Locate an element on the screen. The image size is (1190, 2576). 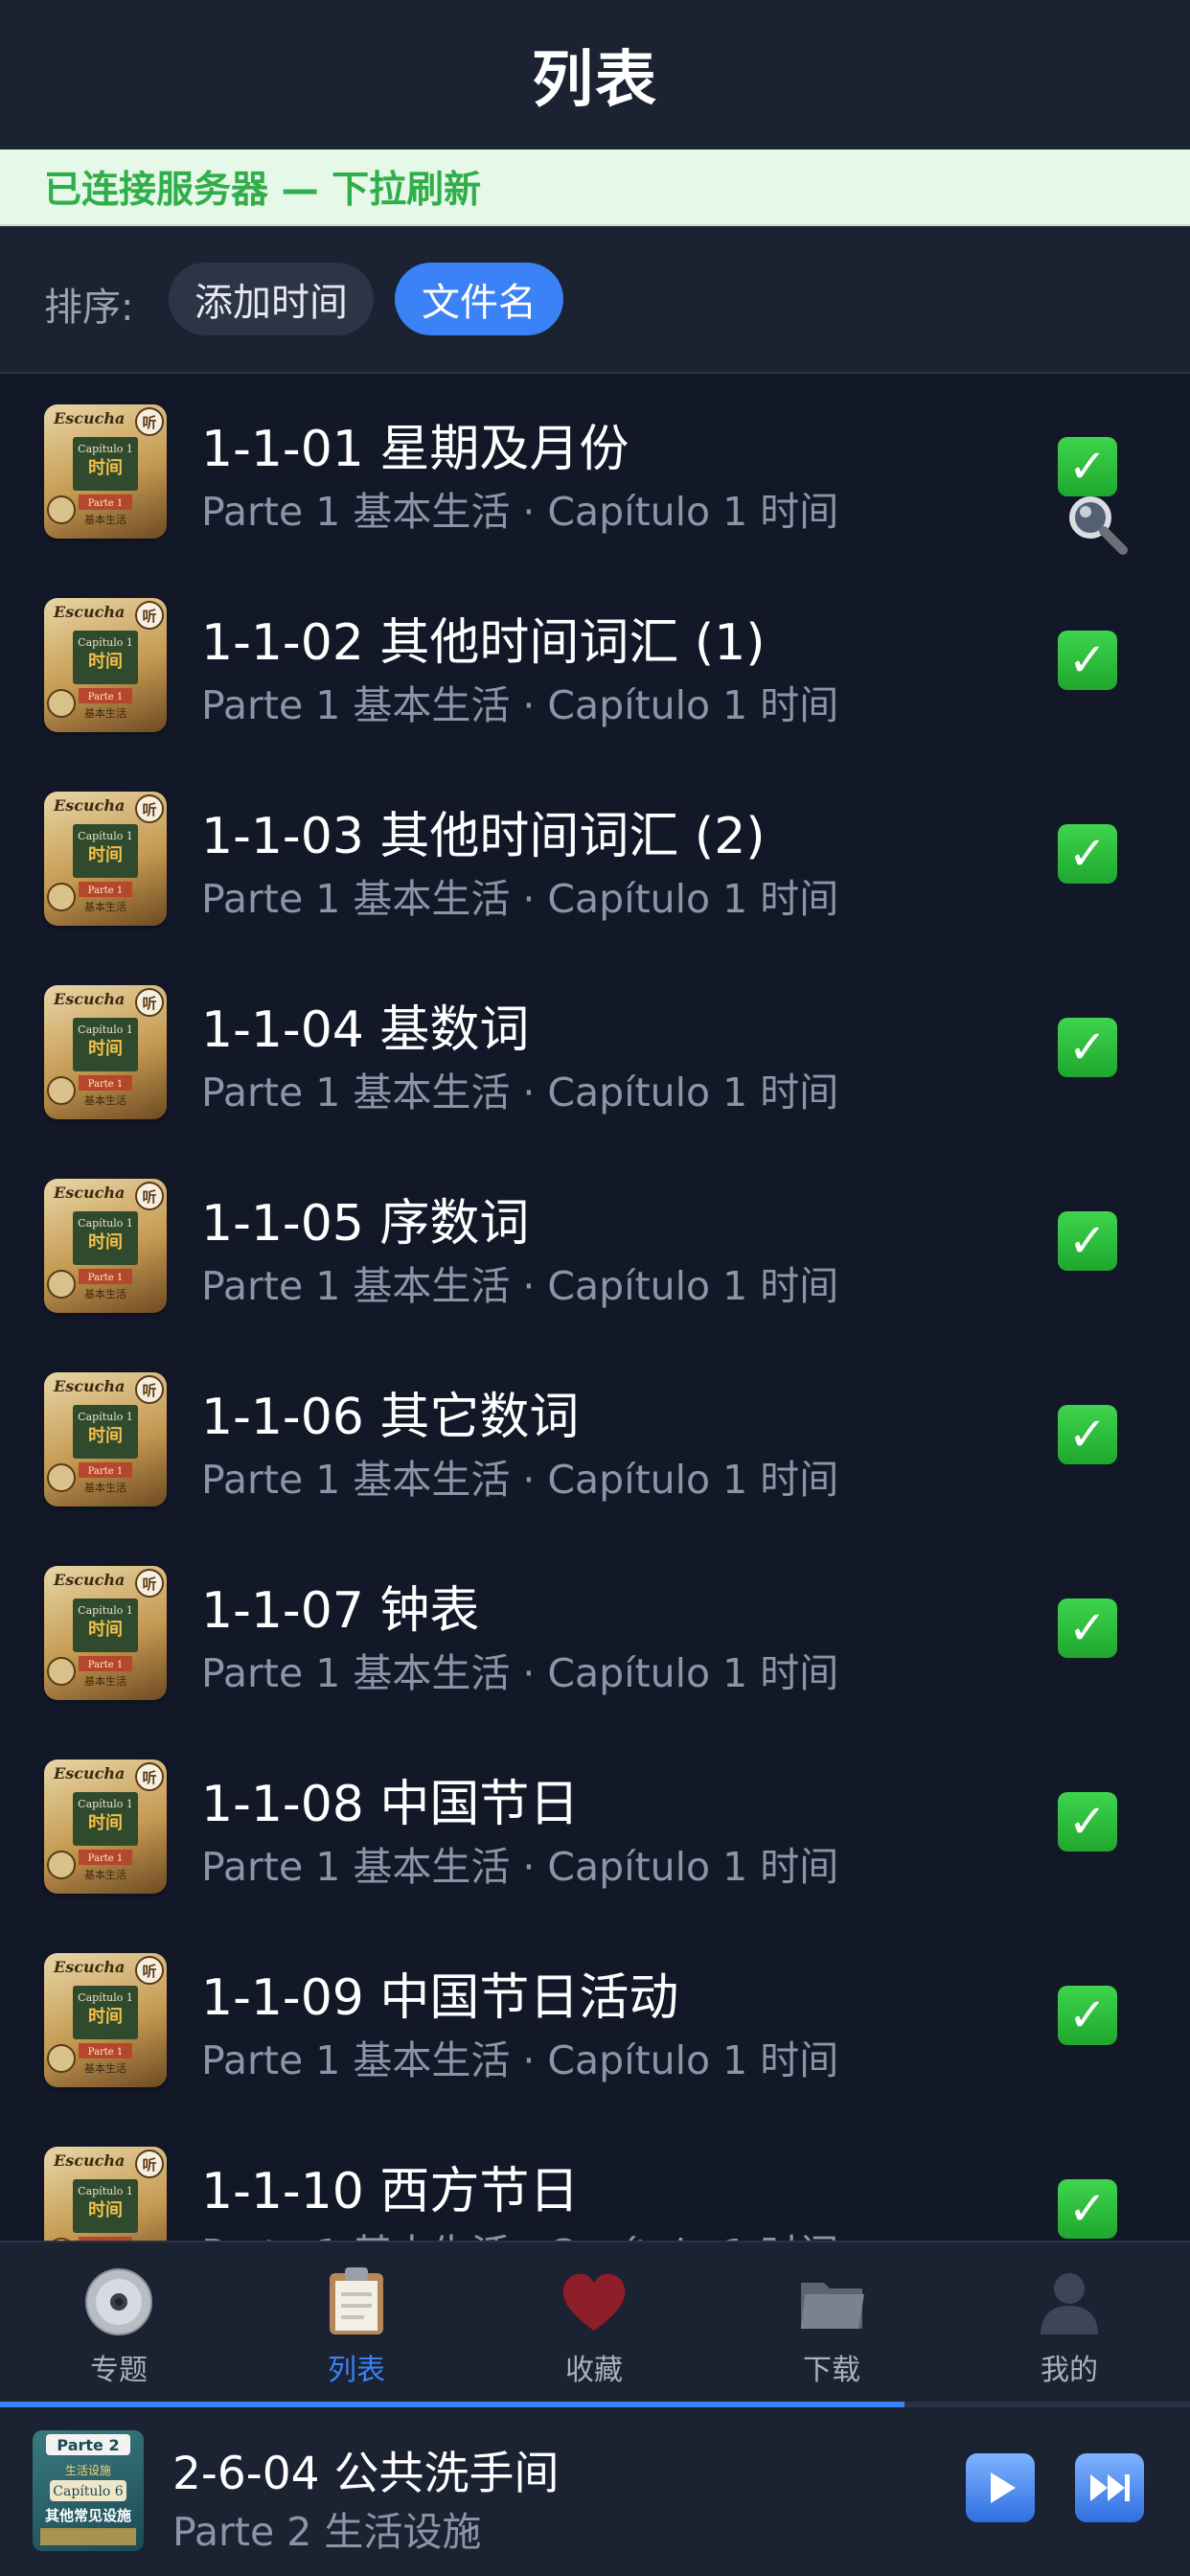
skip-next-icon is located at coordinates (1110, 2487).